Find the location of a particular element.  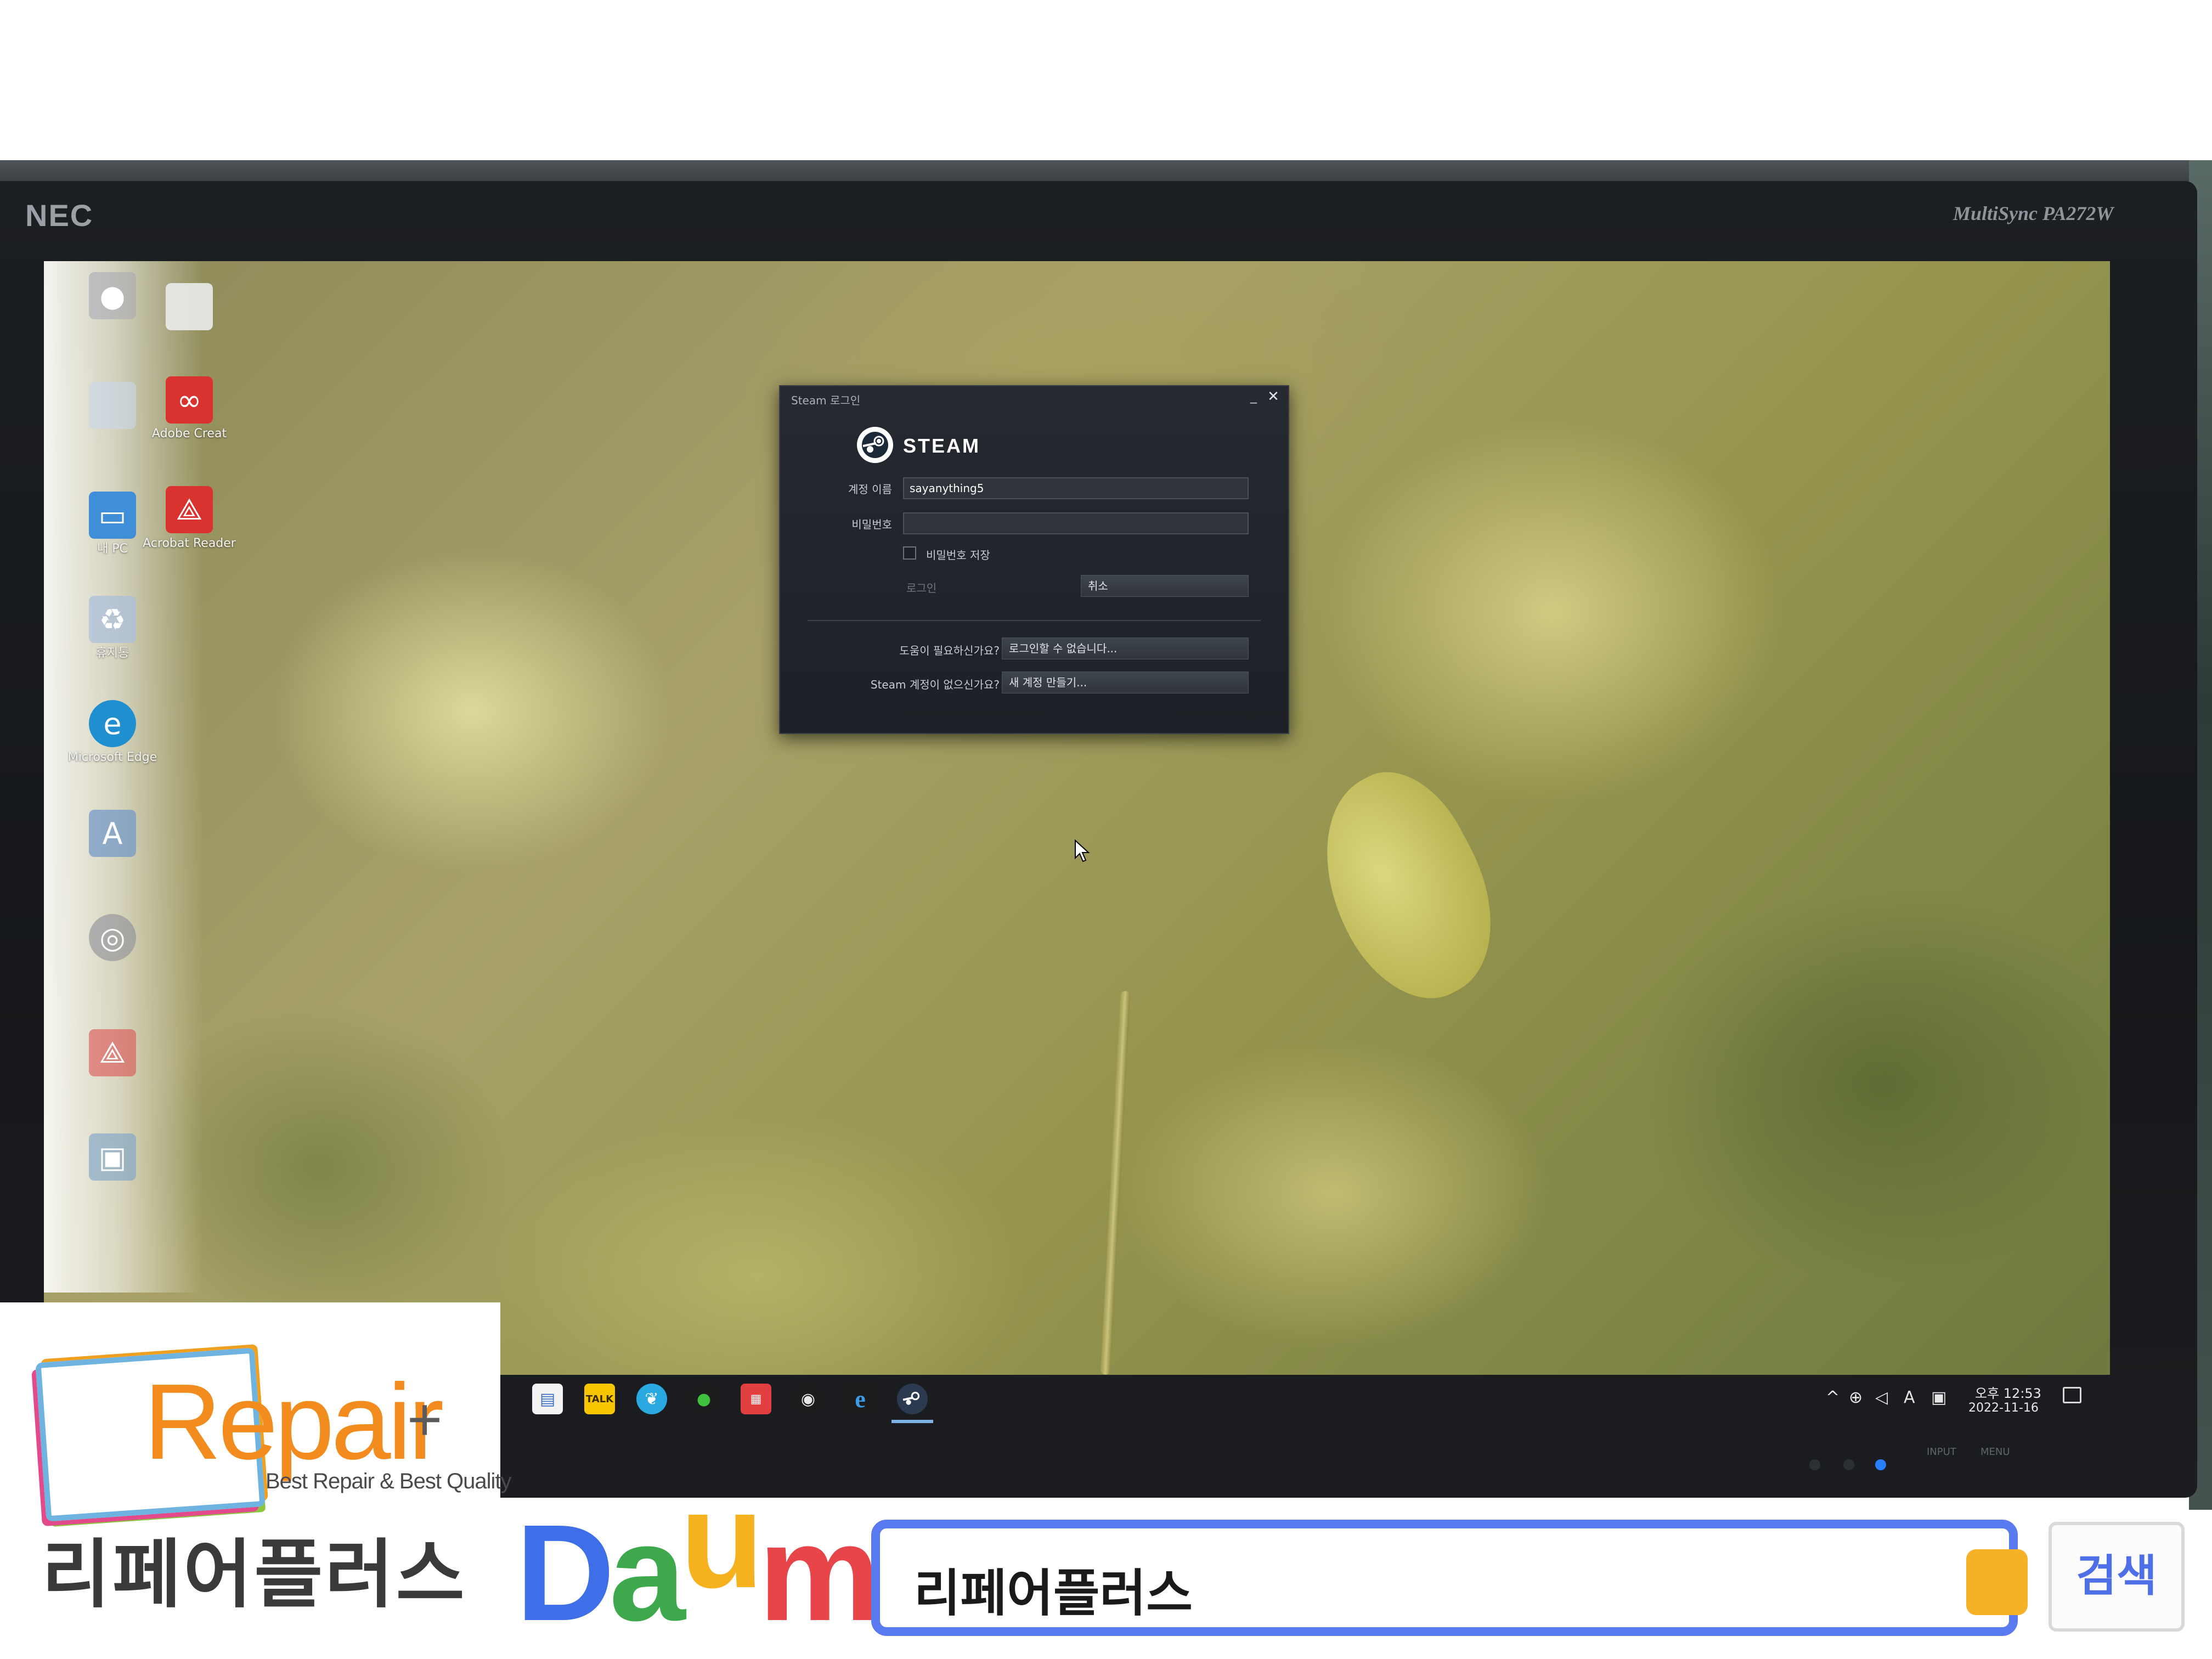

desktop-icon-label: Adobe Creat is located at coordinates (189, 434).